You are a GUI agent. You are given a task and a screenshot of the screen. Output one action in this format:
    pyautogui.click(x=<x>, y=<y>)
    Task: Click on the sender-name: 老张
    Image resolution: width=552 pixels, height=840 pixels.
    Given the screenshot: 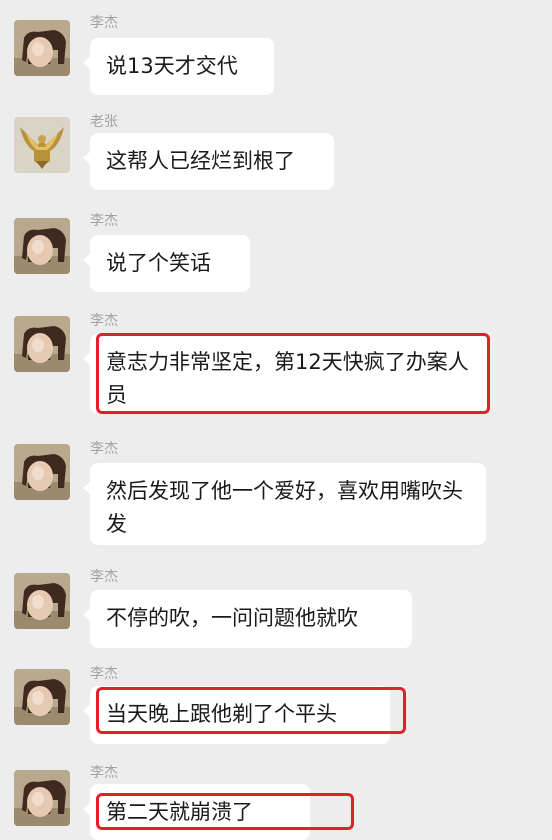 What is the action you would take?
    pyautogui.click(x=104, y=122)
    